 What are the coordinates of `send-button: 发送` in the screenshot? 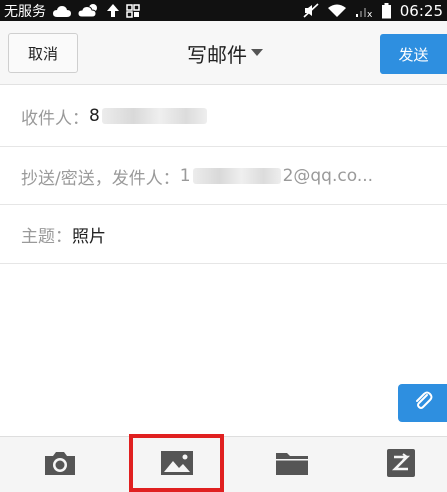 It's located at (413, 54).